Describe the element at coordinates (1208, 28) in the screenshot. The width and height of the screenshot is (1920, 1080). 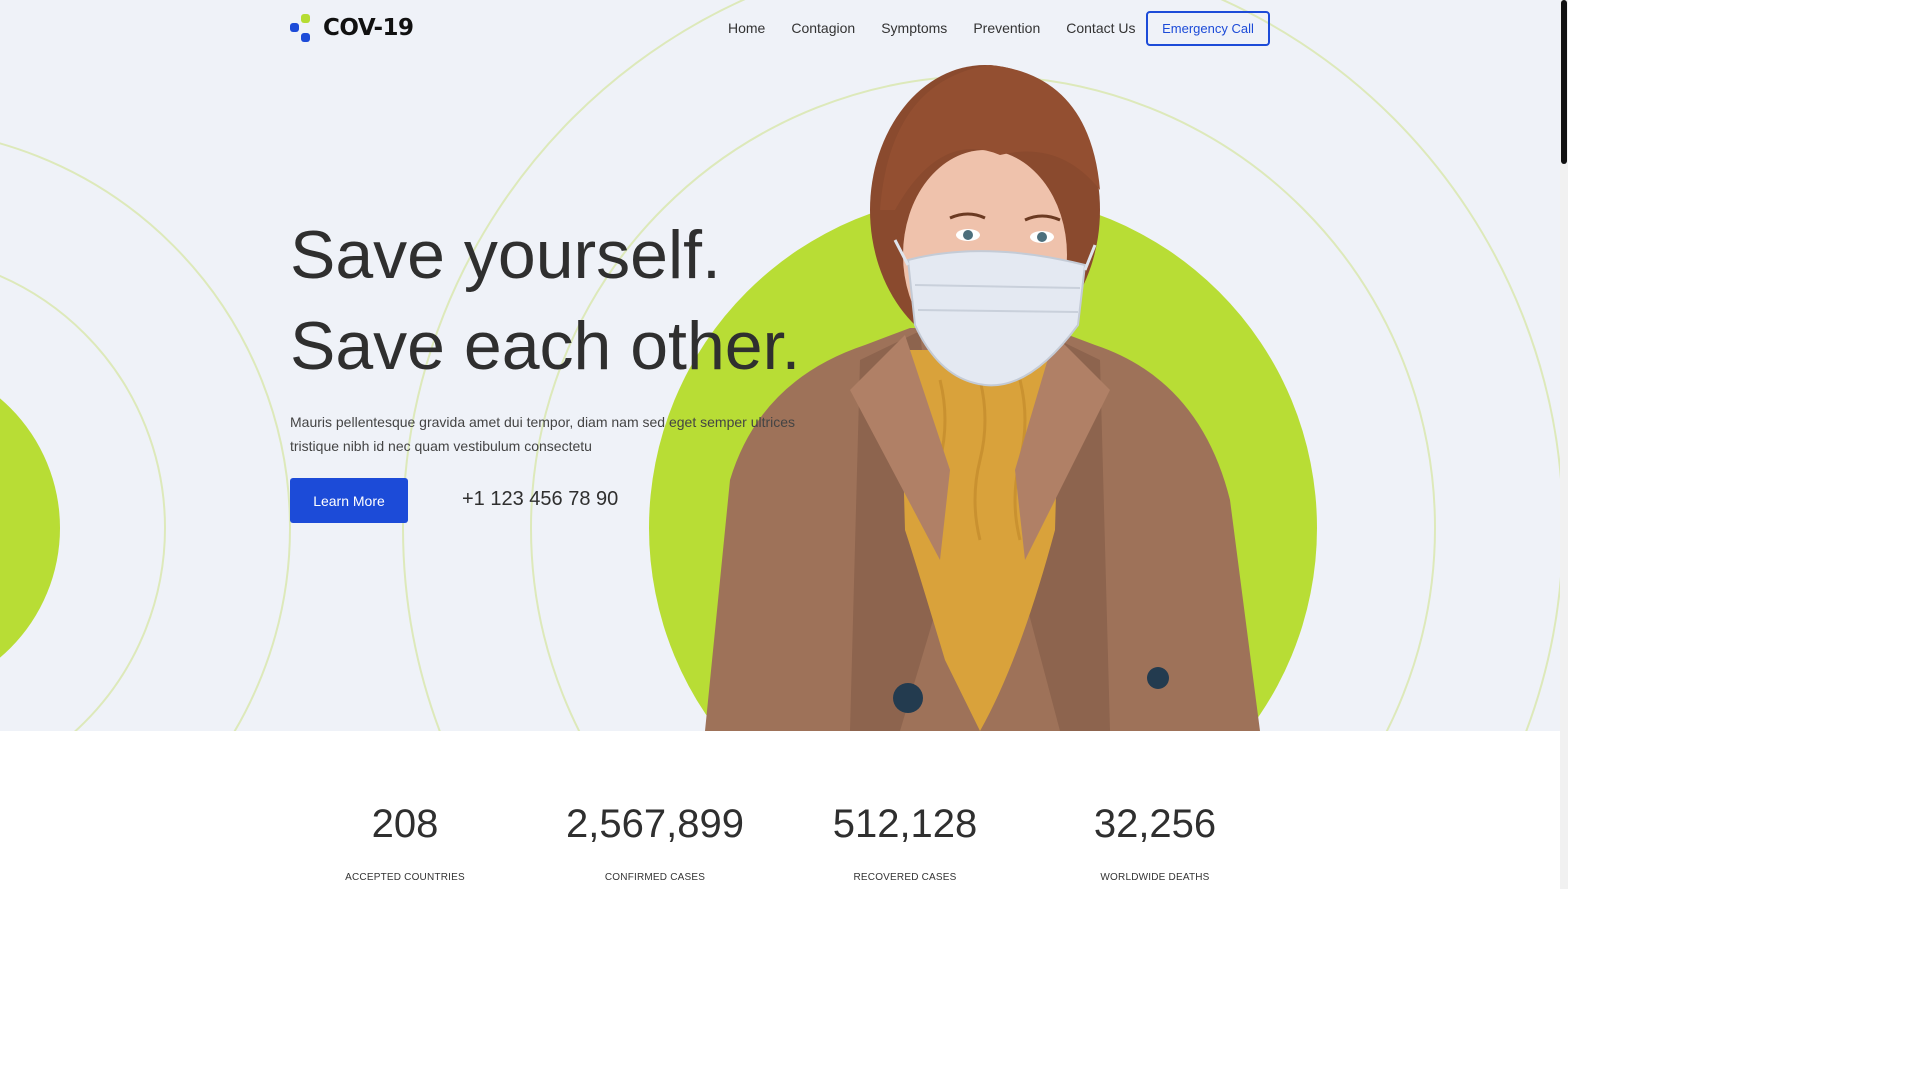
I see `emergency-call-button: Emergency Call` at that location.